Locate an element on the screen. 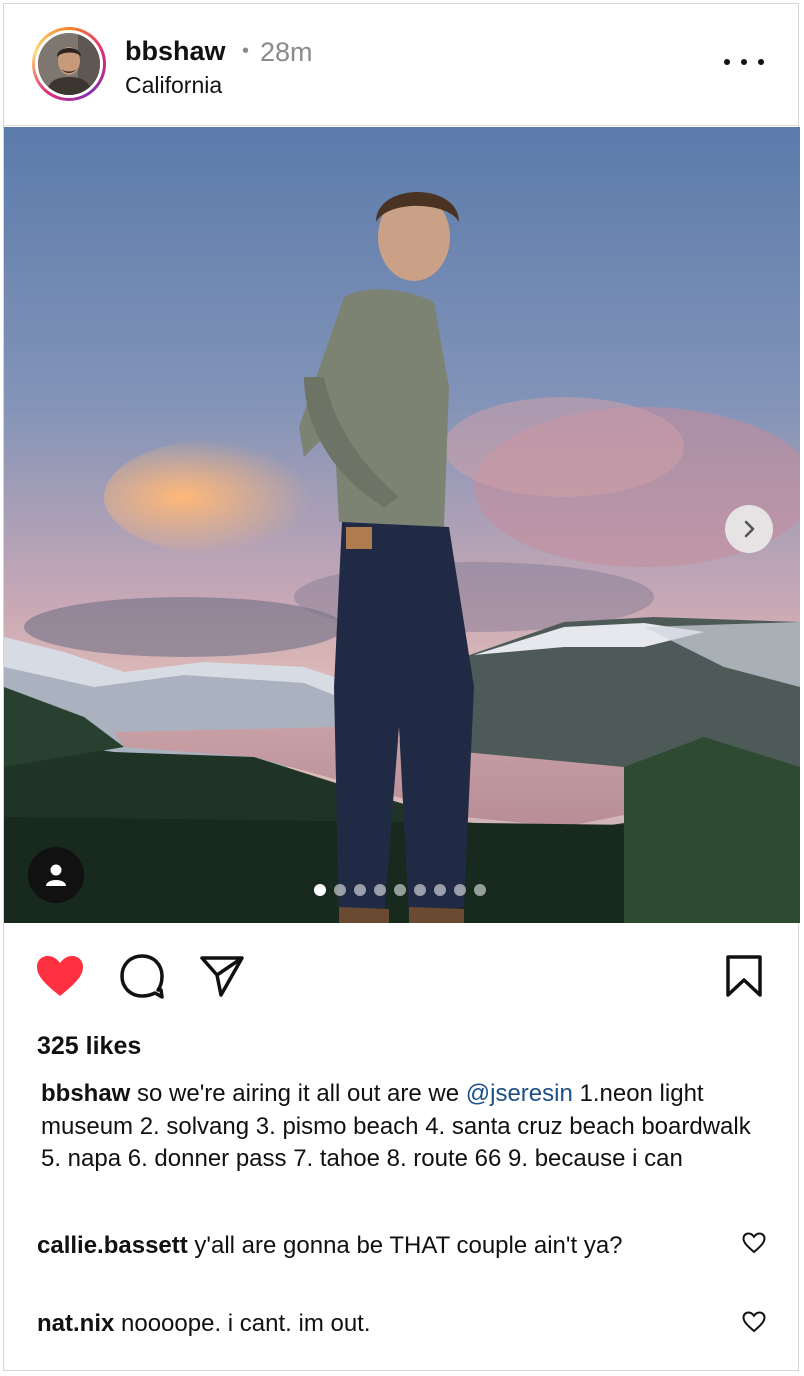 The image size is (804, 1376). post-location: California is located at coordinates (173, 85).